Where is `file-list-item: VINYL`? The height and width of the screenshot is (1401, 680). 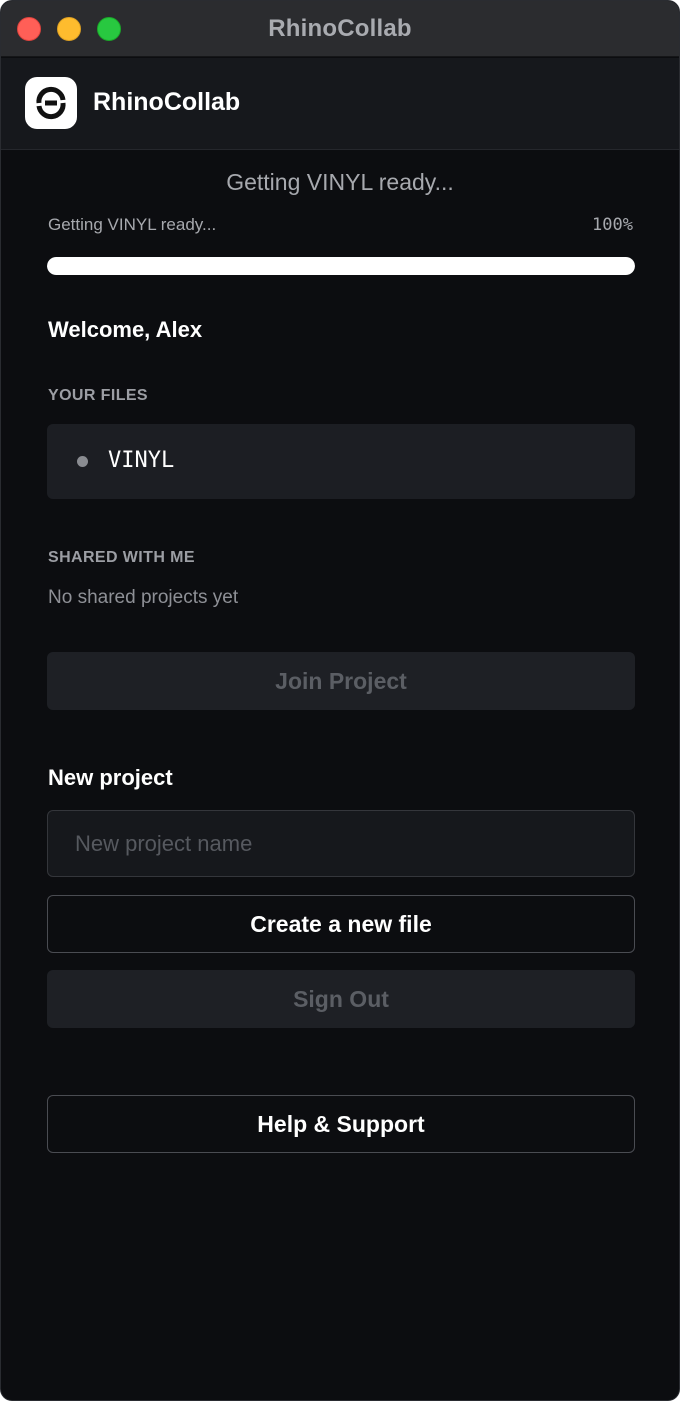 file-list-item: VINYL is located at coordinates (341, 461).